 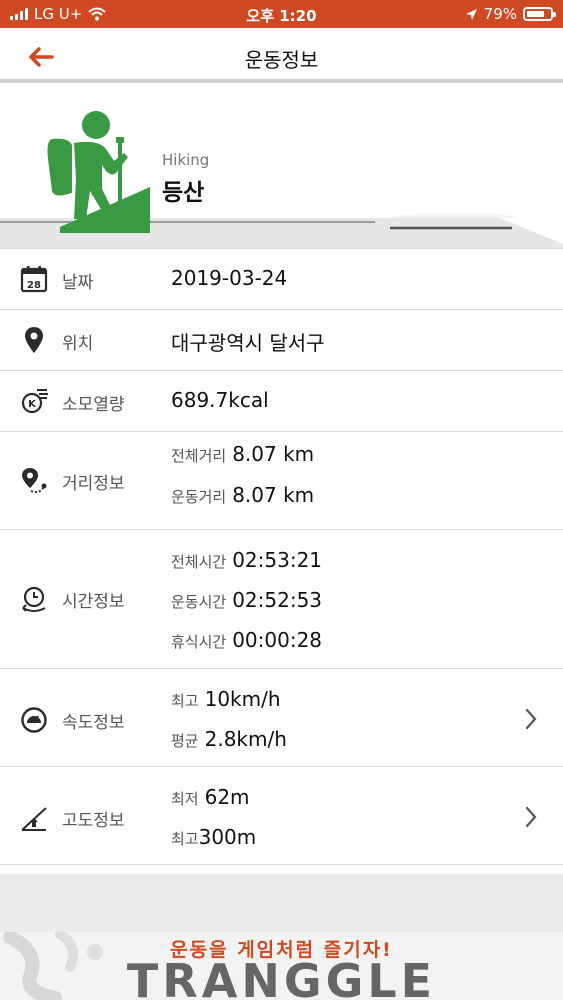 I want to click on speed-label: 속도정보, so click(x=93, y=723).